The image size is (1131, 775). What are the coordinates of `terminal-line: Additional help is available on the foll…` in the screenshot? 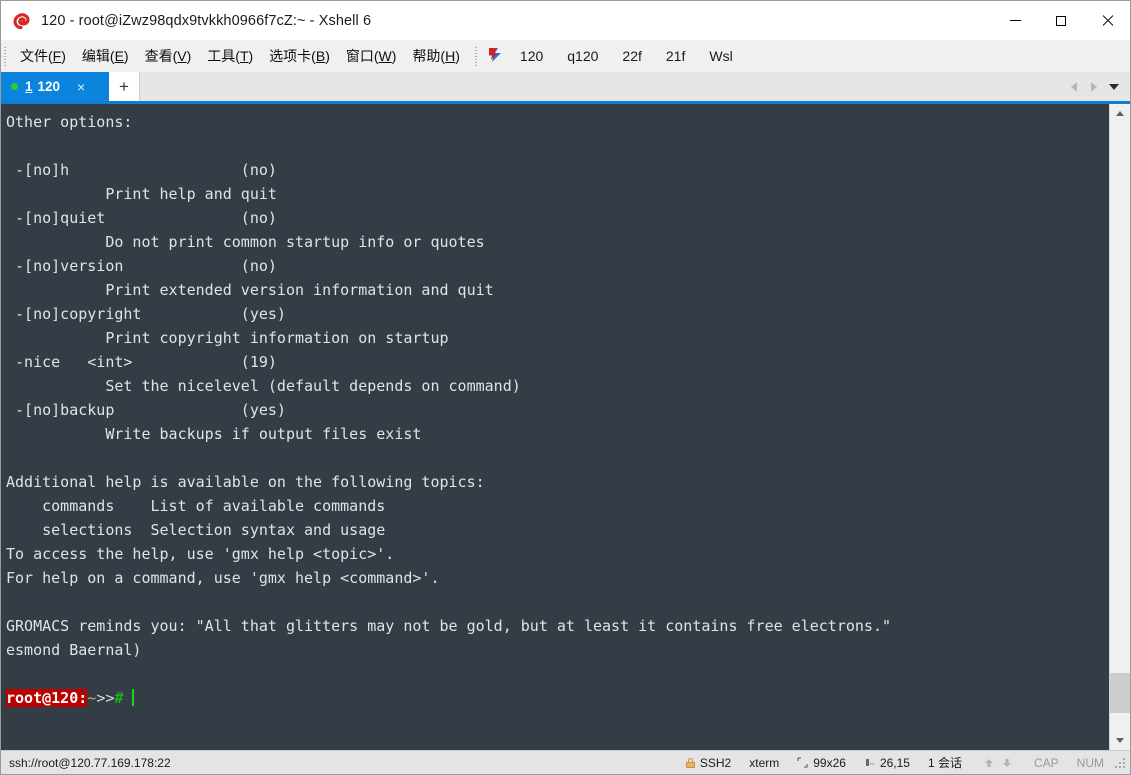 It's located at (245, 482).